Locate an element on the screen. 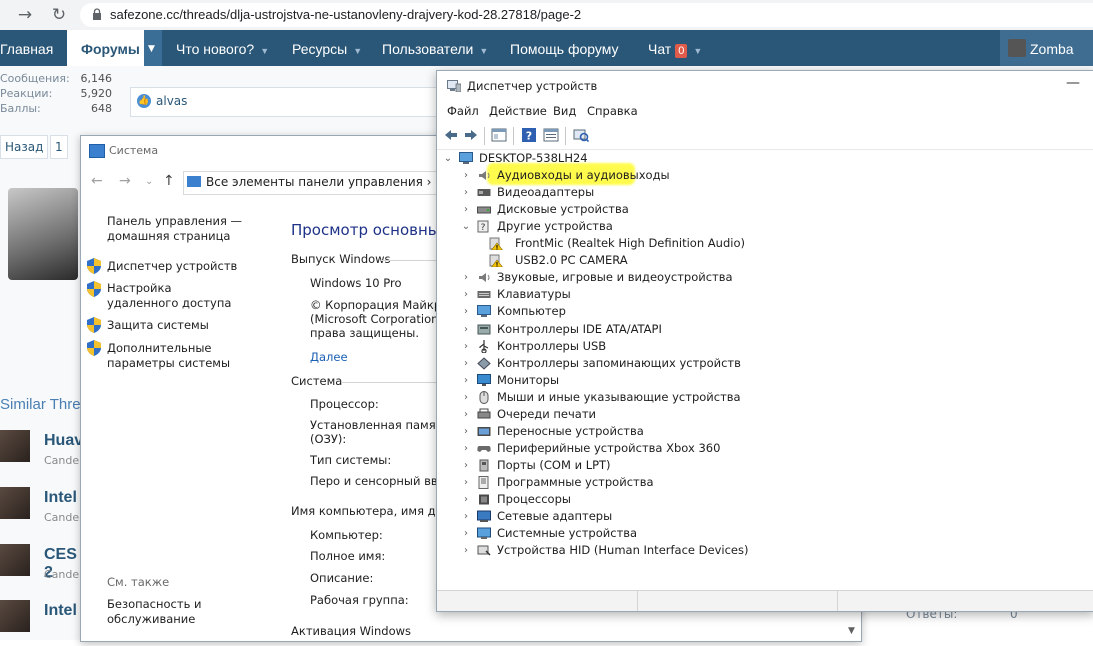  similar-thread-item: CES 2 Candel is located at coordinates (41, 567).